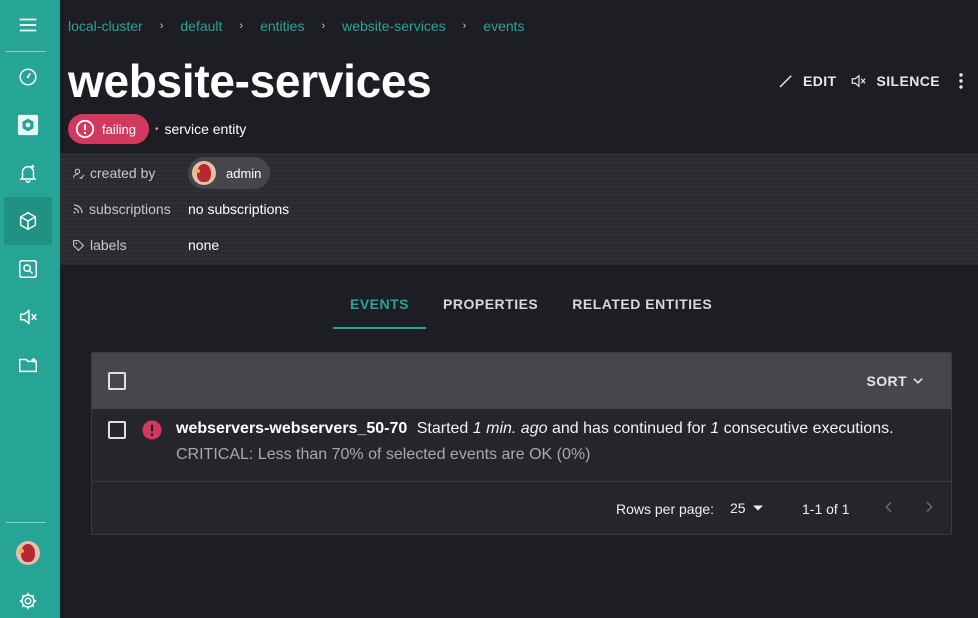  I want to click on more-vert-icon, so click(961, 81).